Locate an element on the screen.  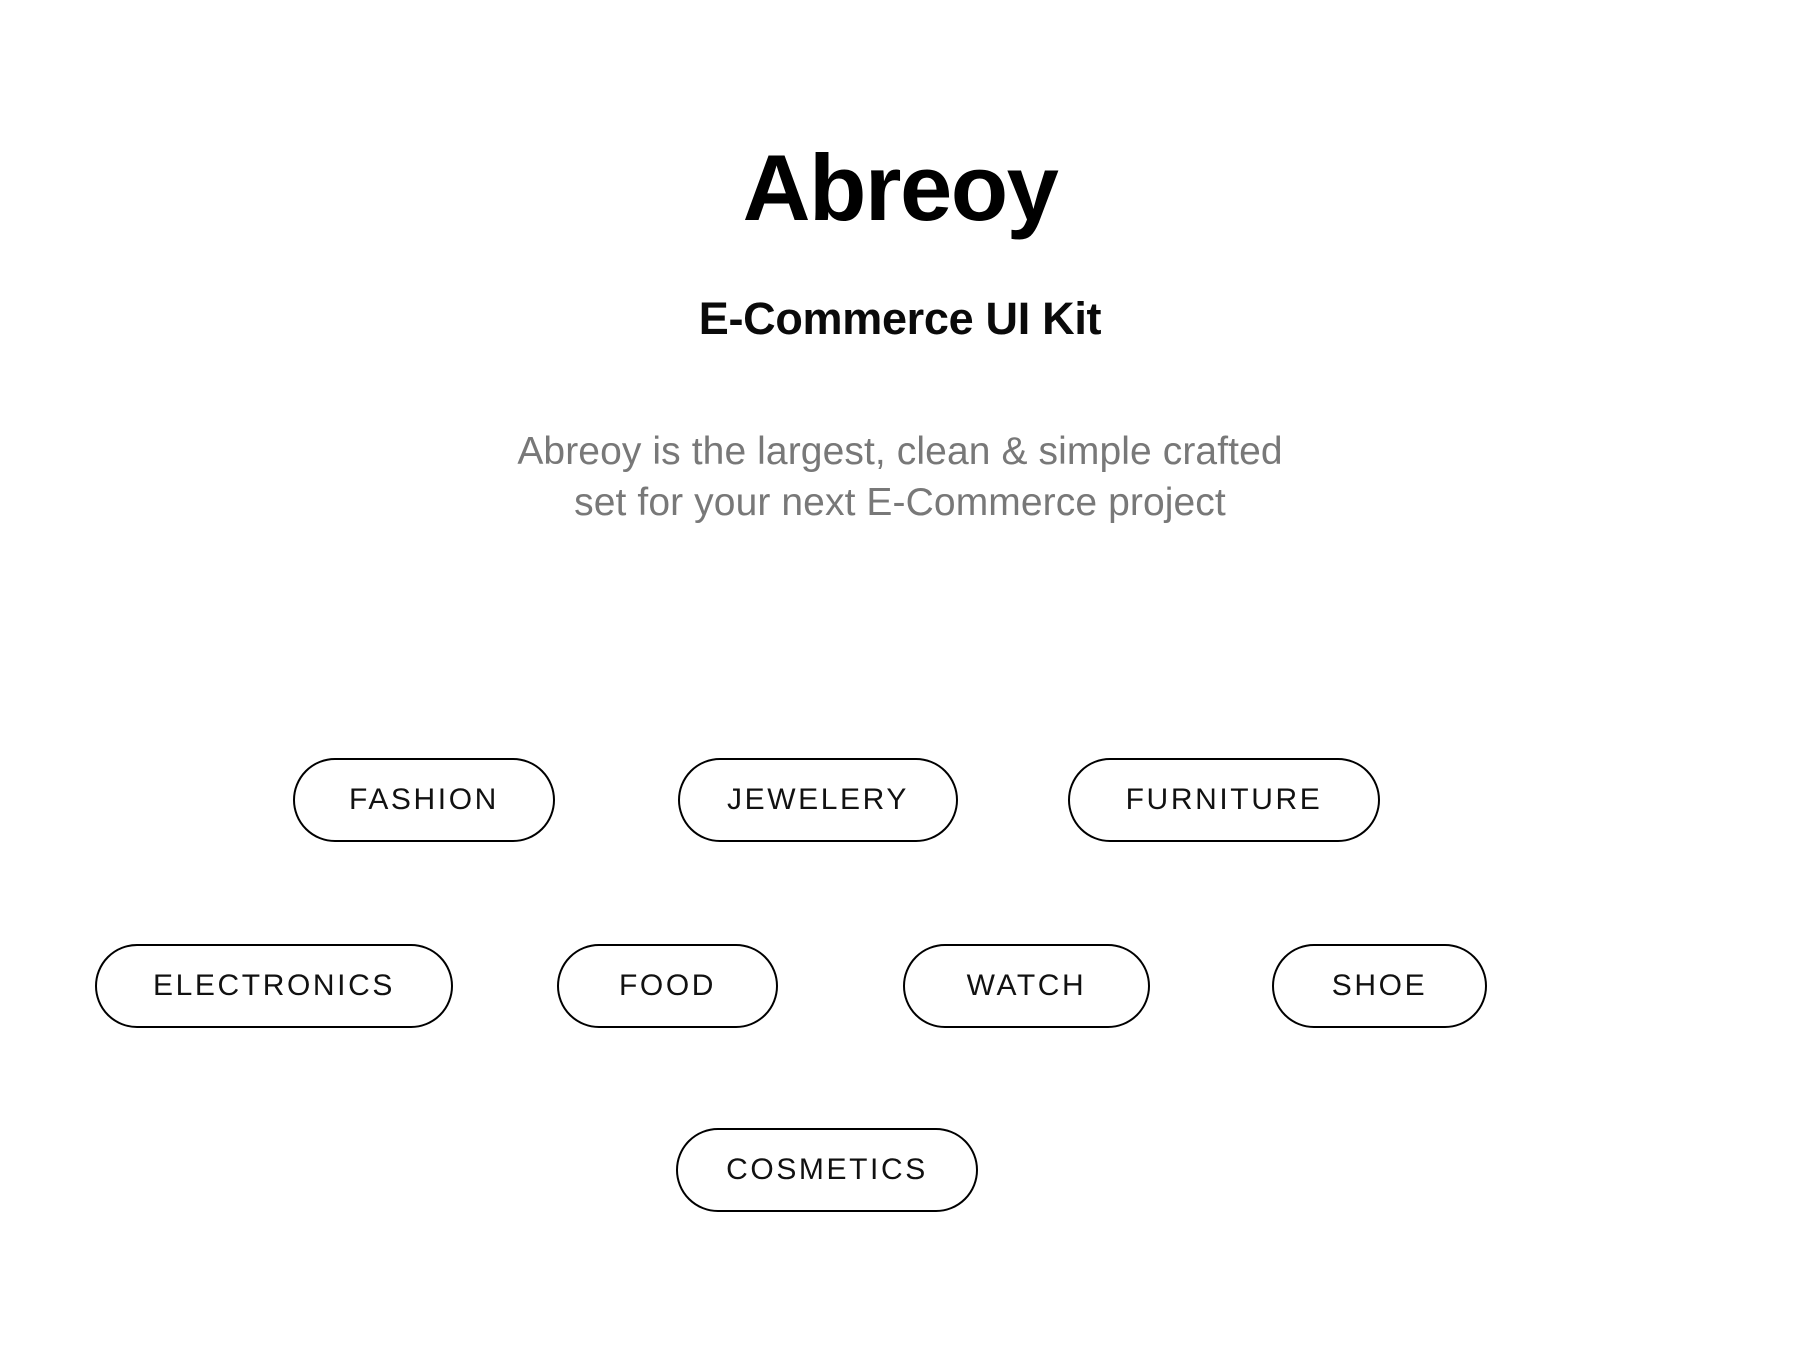
category-pill-fashion: FASHION is located at coordinates (424, 800).